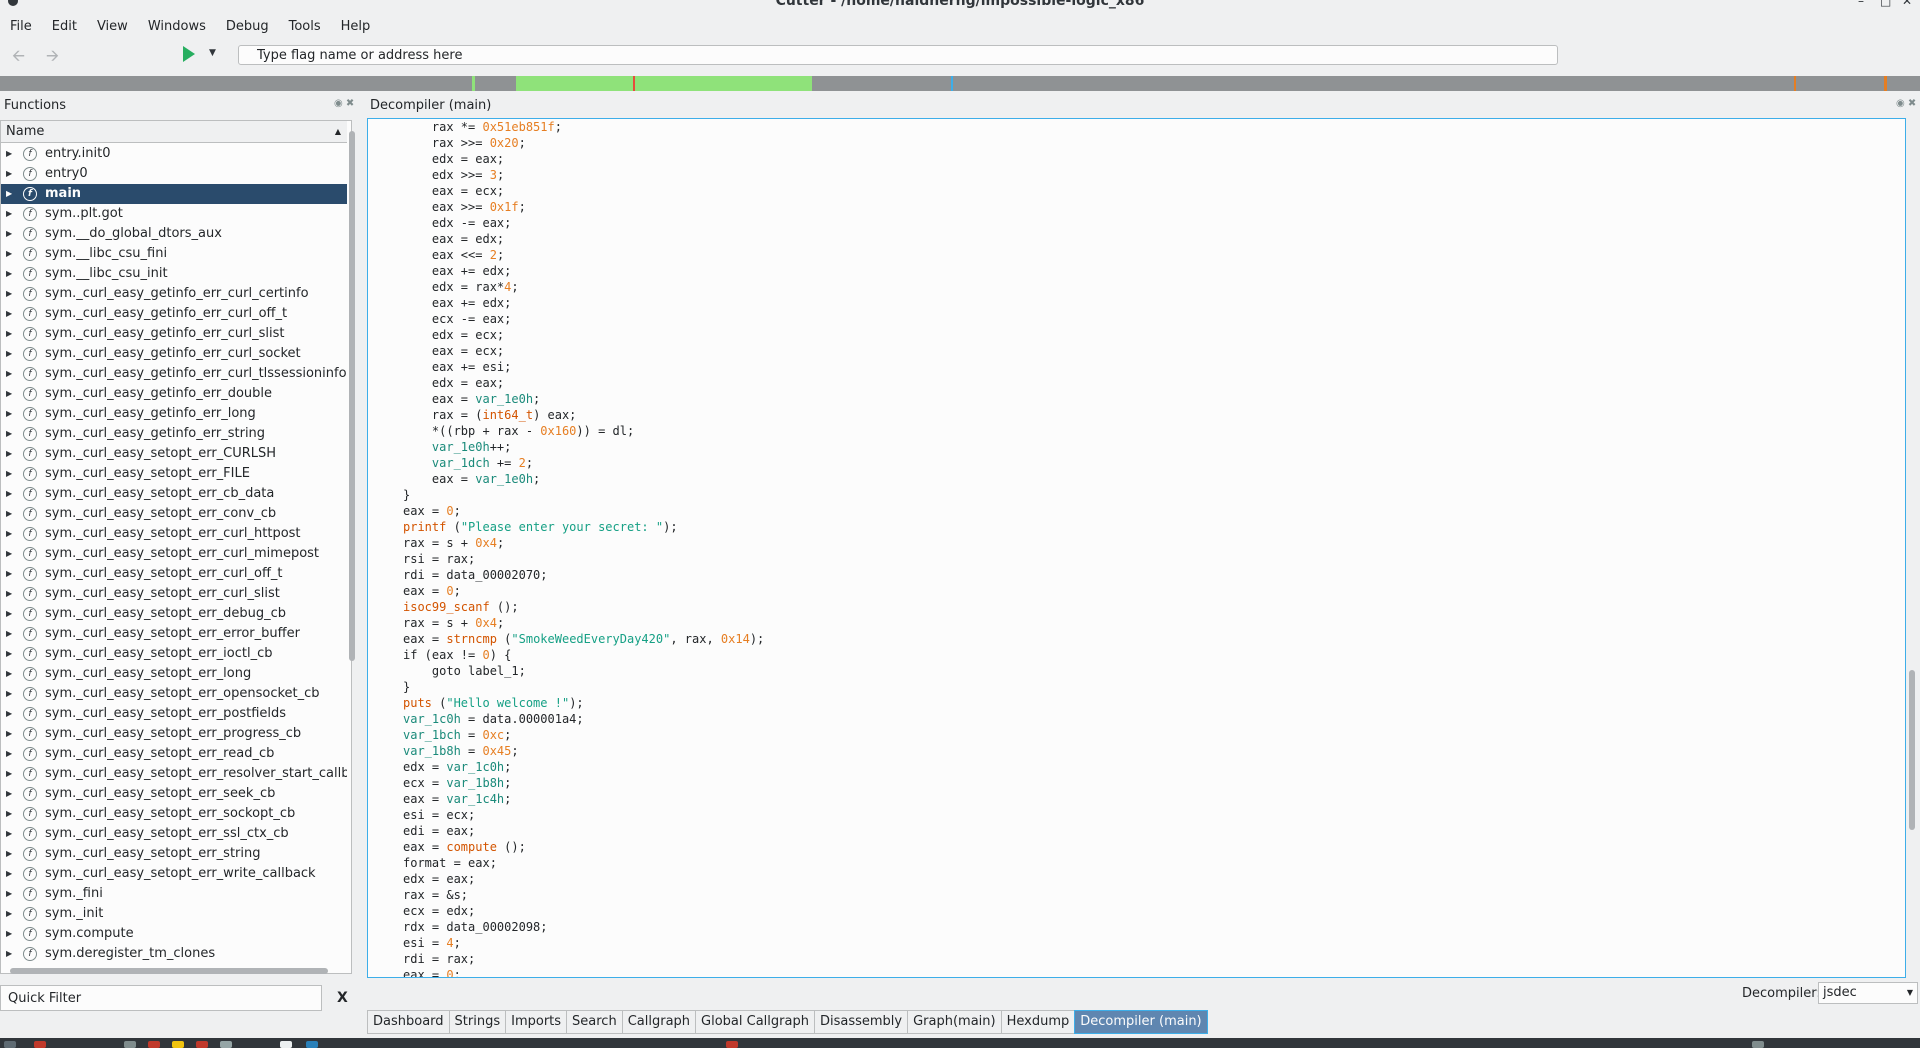  Describe the element at coordinates (174, 534) in the screenshot. I see `function-item: ▶ f sym._curl_easy_setopt_err_curl_httpost` at that location.